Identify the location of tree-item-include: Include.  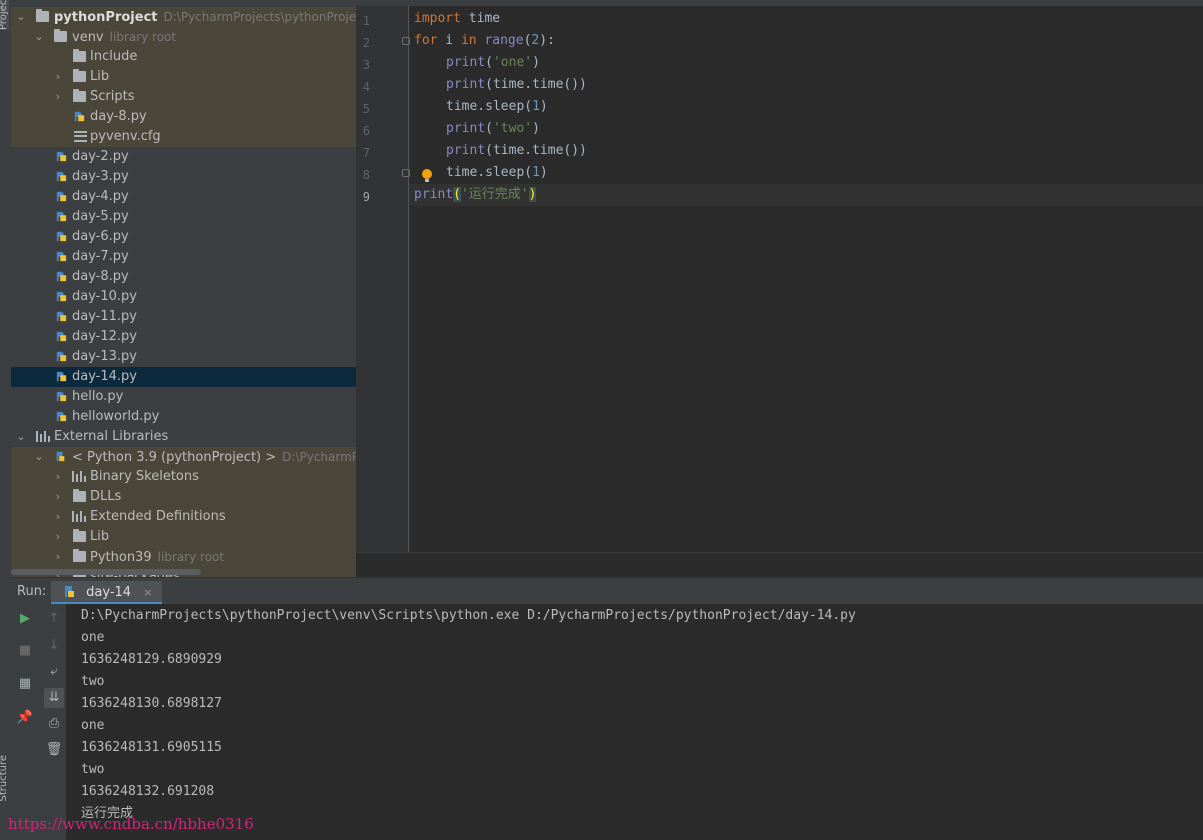
(183, 57).